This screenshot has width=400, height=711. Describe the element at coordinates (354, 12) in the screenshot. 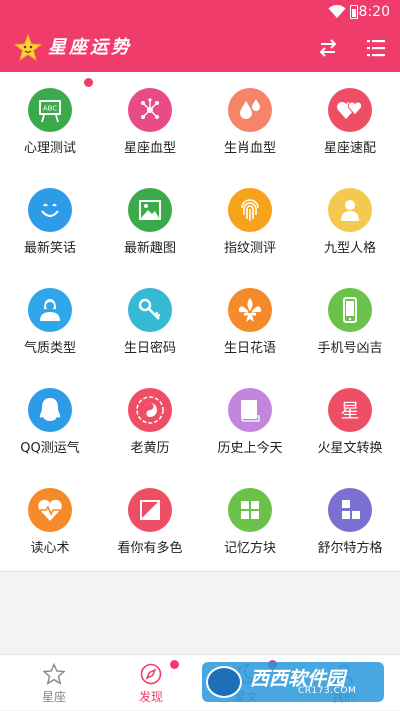

I see `battery-icon` at that location.